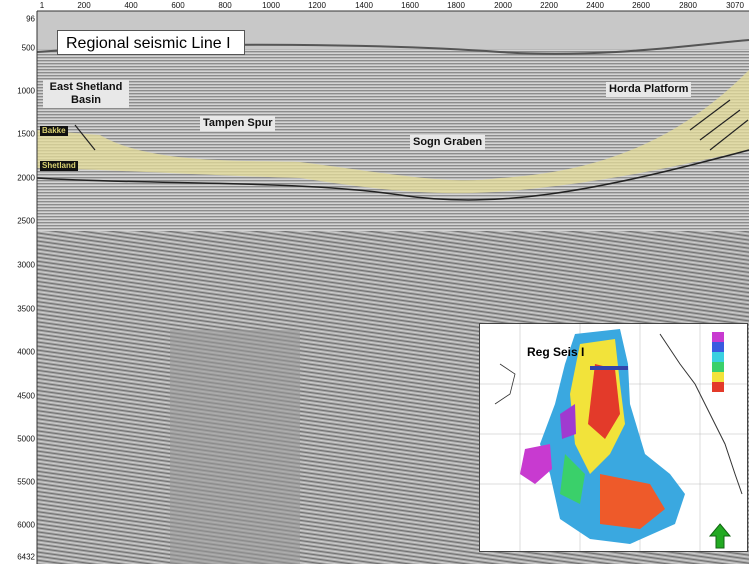 The image size is (751, 565). Describe the element at coordinates (26, 557) in the screenshot. I see `left-tick-label: 6432` at that location.